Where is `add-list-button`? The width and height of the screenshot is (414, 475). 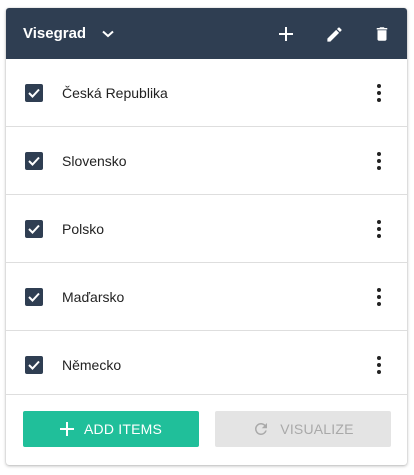
add-list-button is located at coordinates (286, 34).